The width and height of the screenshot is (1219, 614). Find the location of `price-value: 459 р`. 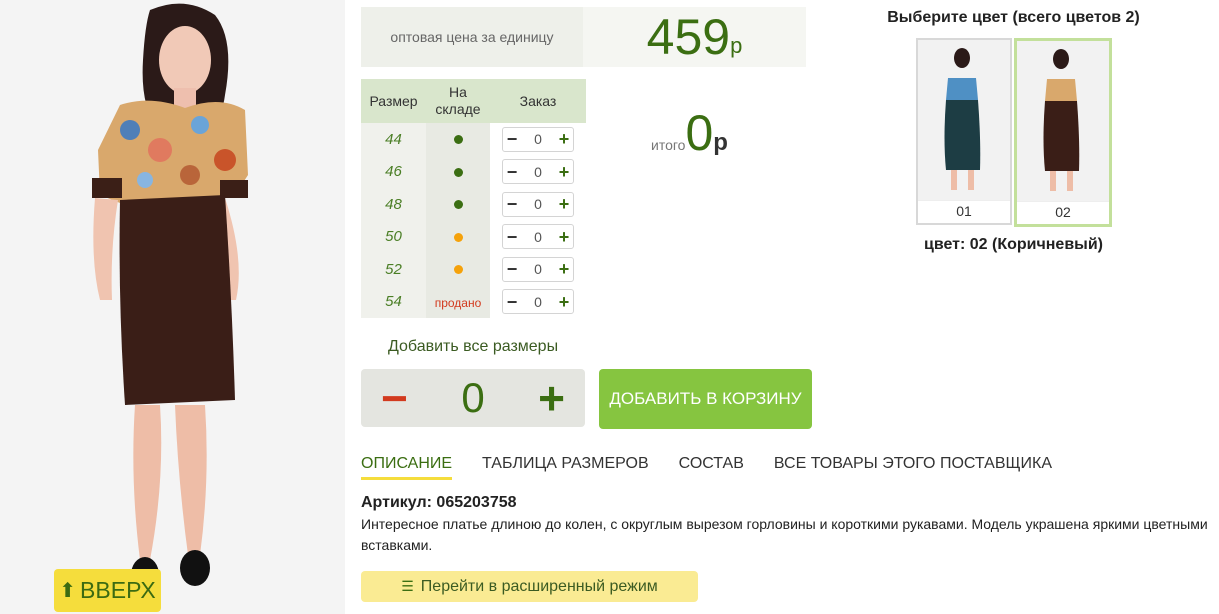

price-value: 459 р is located at coordinates (694, 37).